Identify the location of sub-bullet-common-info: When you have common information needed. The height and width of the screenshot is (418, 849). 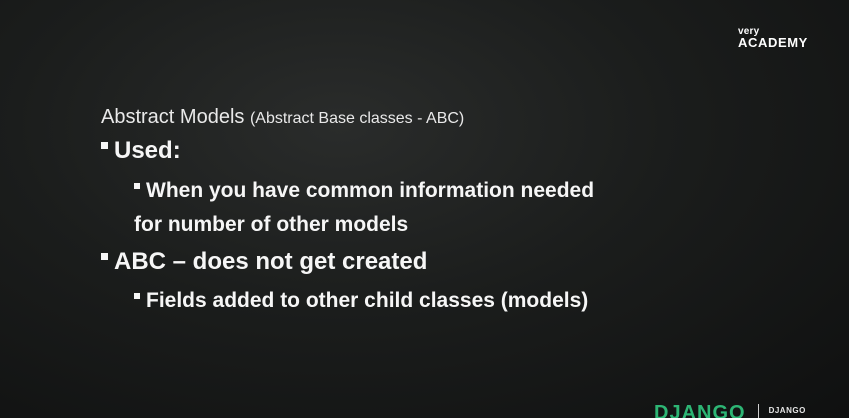
(364, 190).